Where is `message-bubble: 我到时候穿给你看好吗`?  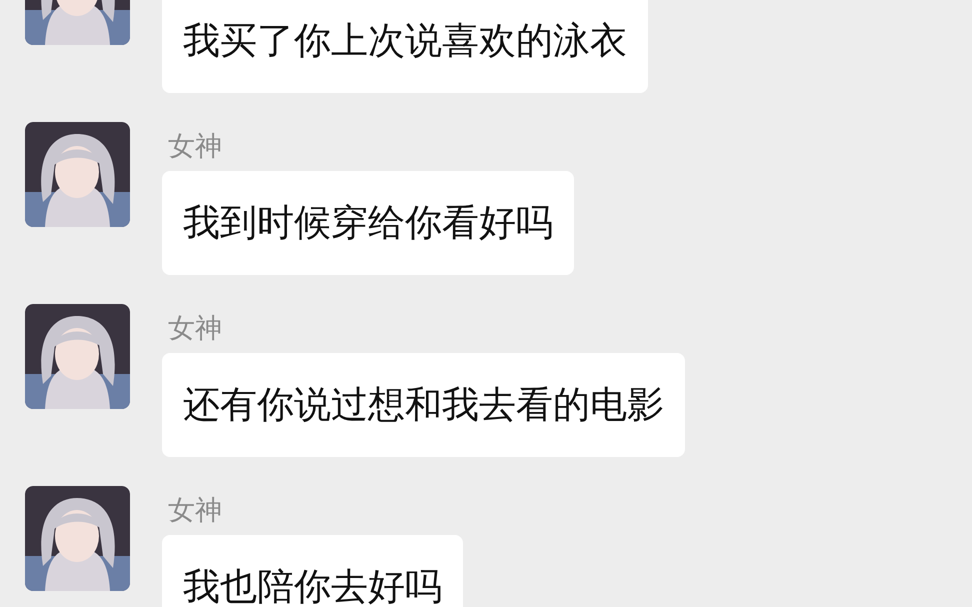
message-bubble: 我到时候穿给你看好吗 is located at coordinates (368, 223).